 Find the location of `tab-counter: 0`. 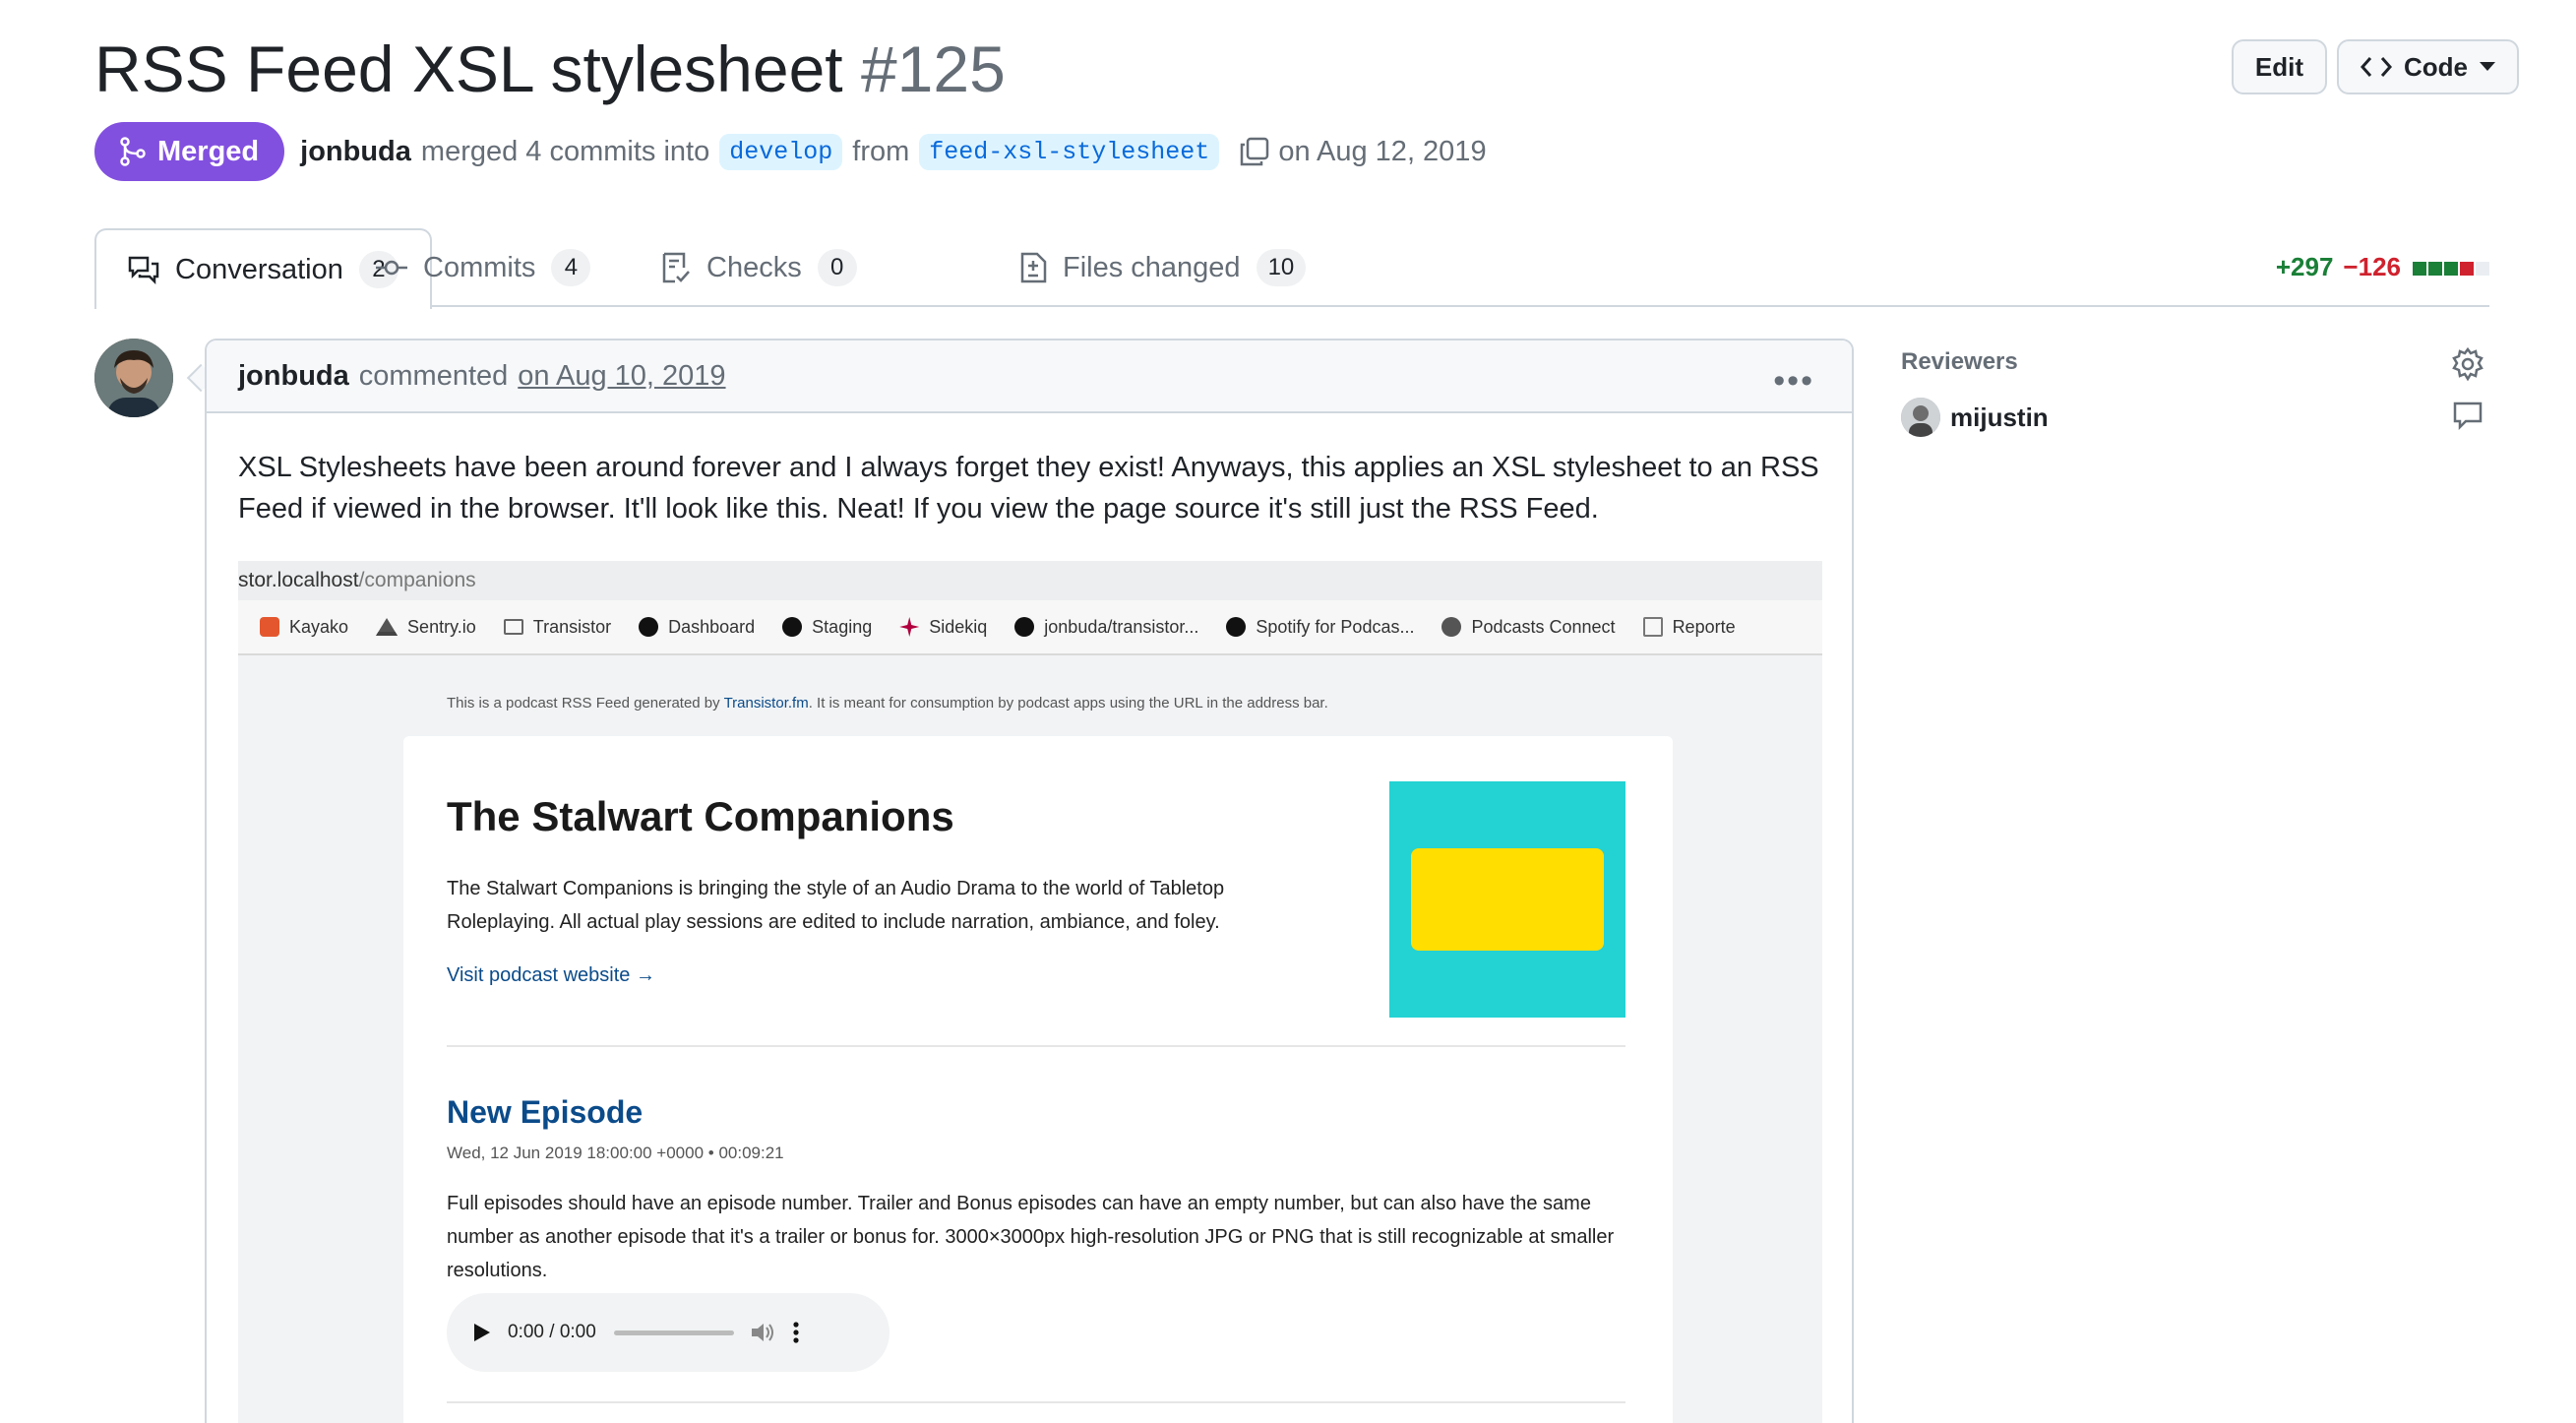

tab-counter: 0 is located at coordinates (837, 267).